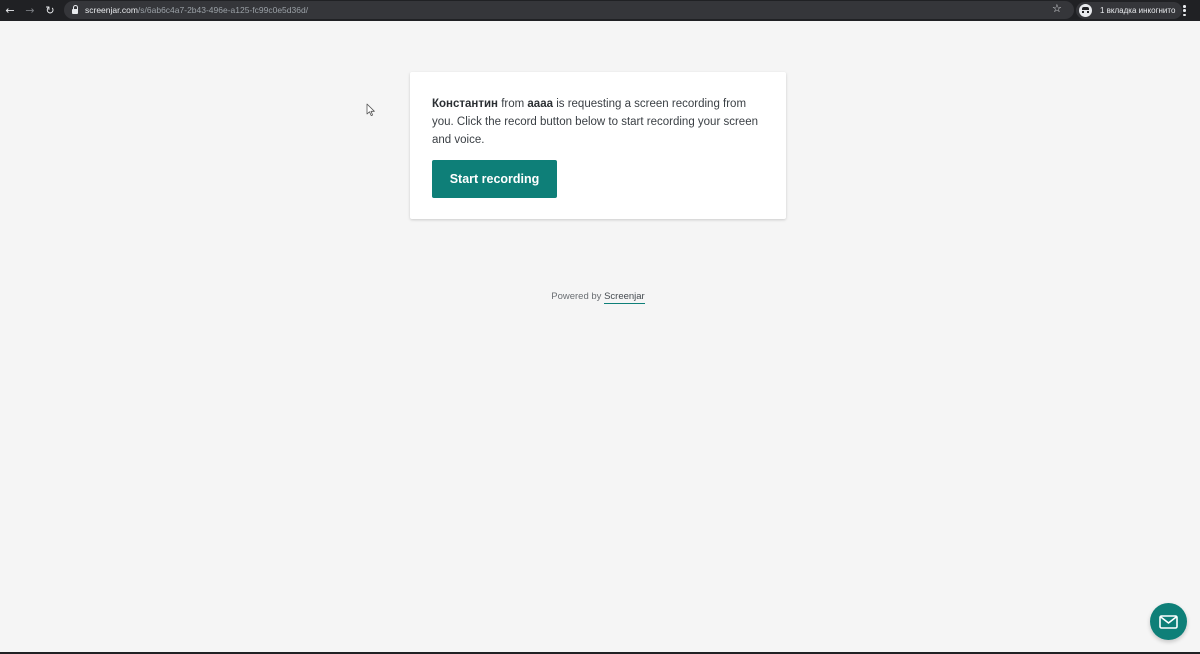 Image resolution: width=1200 pixels, height=654 pixels. What do you see at coordinates (624, 297) in the screenshot?
I see `screenjar-link: Screenjar` at bounding box center [624, 297].